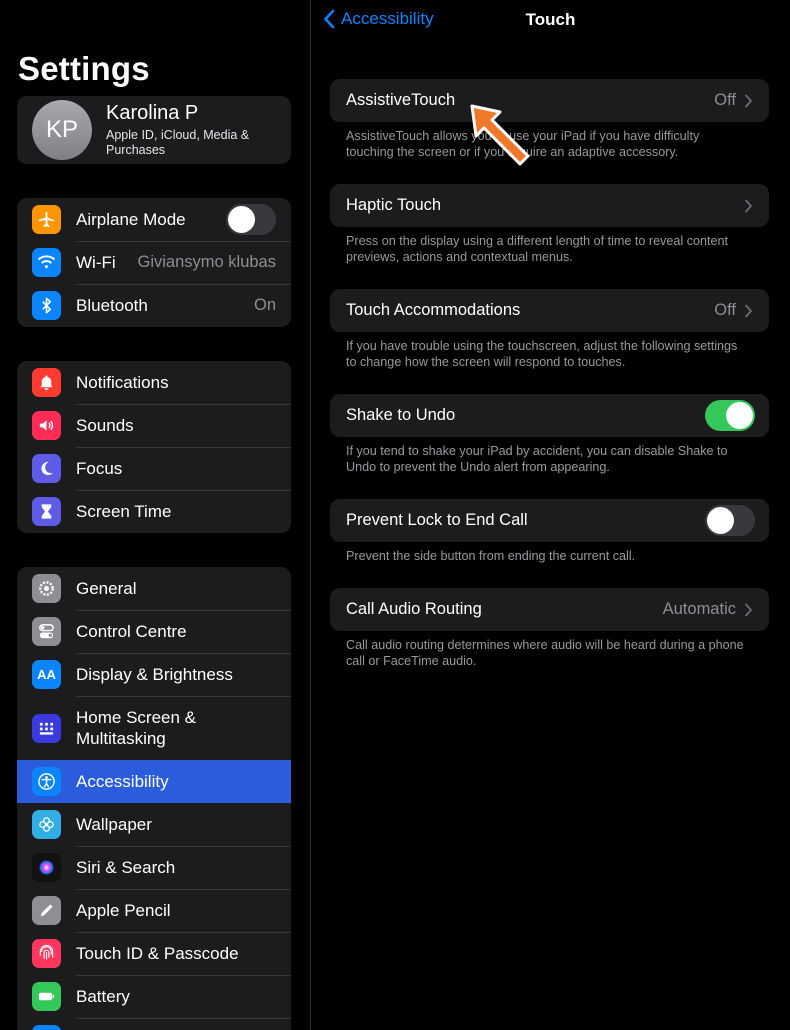  I want to click on fingerprint-icon, so click(46, 953).